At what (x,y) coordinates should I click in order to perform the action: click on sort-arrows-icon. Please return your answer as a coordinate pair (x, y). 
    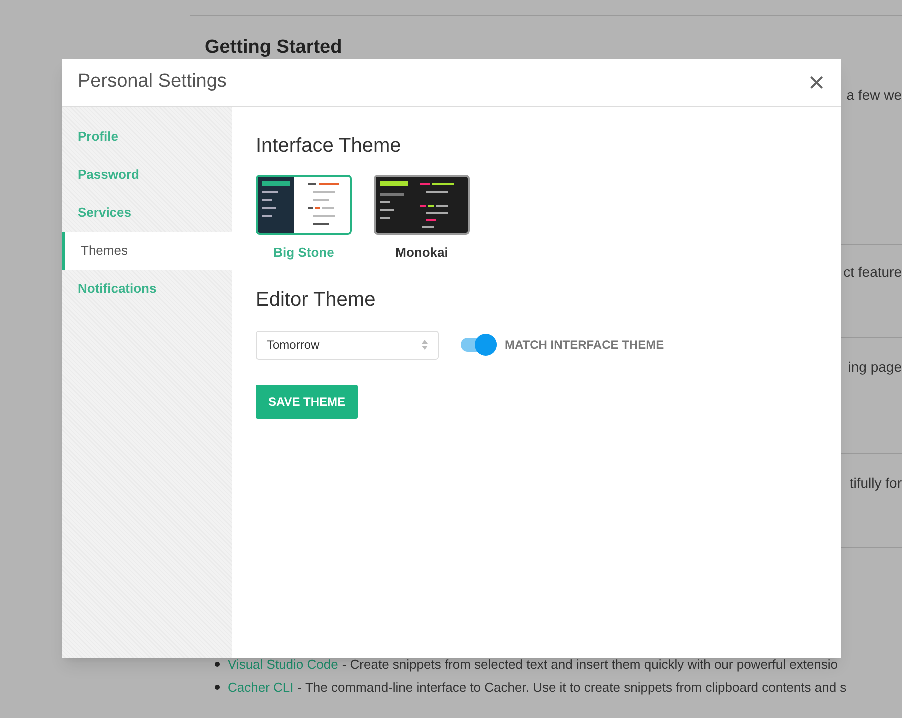
    Looking at the image, I should click on (425, 345).